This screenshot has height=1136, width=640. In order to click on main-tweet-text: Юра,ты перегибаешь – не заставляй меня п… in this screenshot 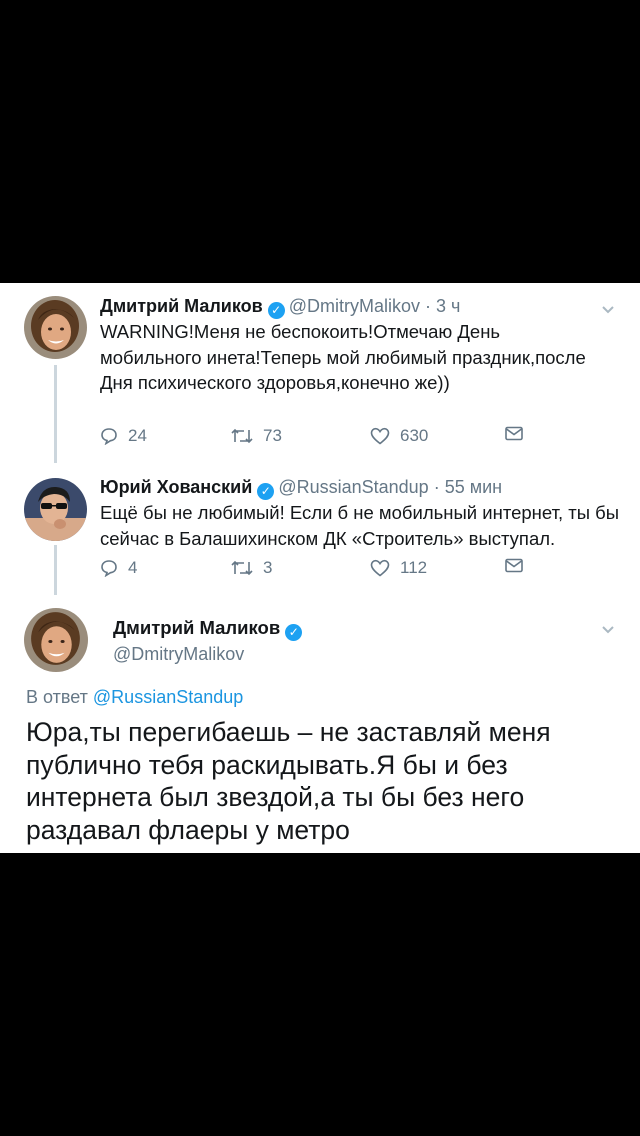, I will do `click(288, 781)`.